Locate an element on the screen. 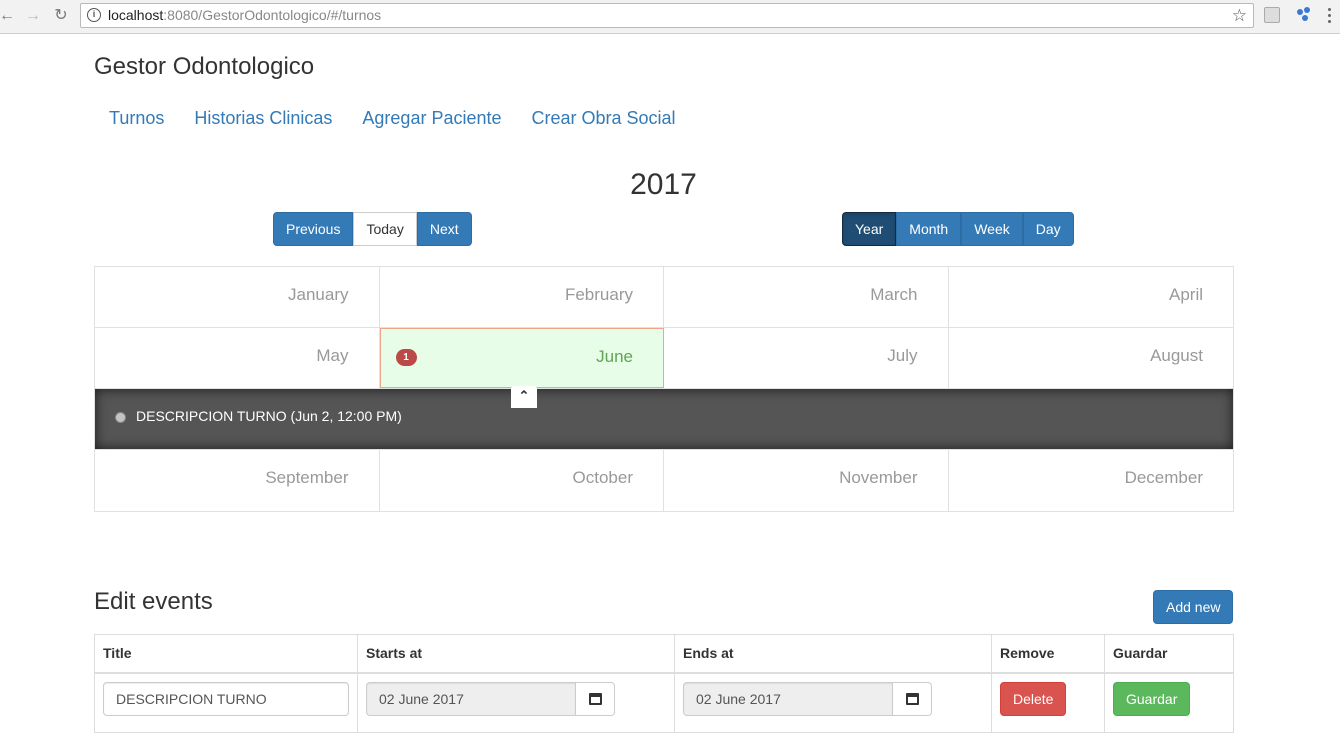 The image size is (1340, 733). column-header-guardar: Guardar is located at coordinates (1169, 654).